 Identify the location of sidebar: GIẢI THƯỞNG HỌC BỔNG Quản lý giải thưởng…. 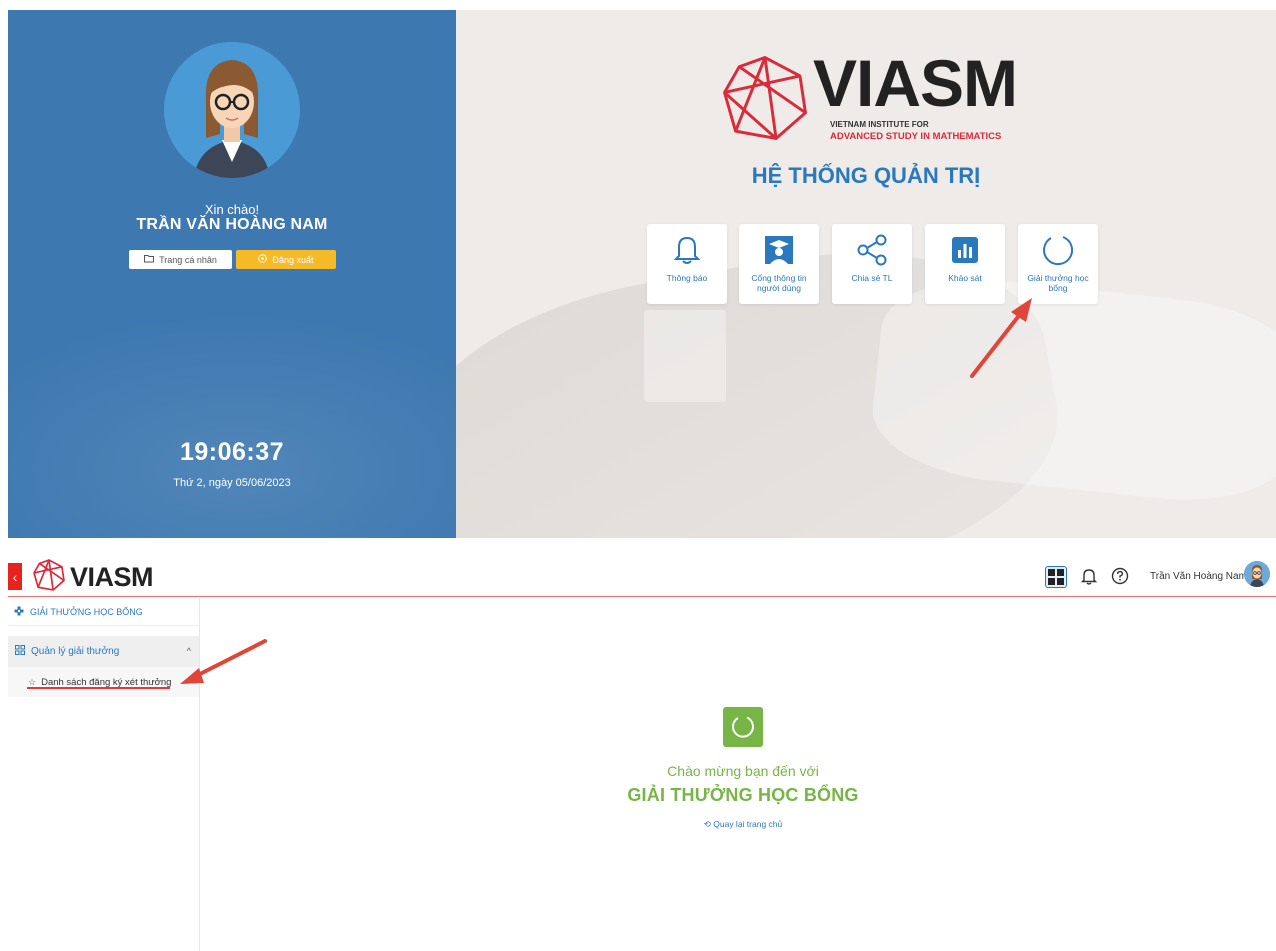
(104, 774).